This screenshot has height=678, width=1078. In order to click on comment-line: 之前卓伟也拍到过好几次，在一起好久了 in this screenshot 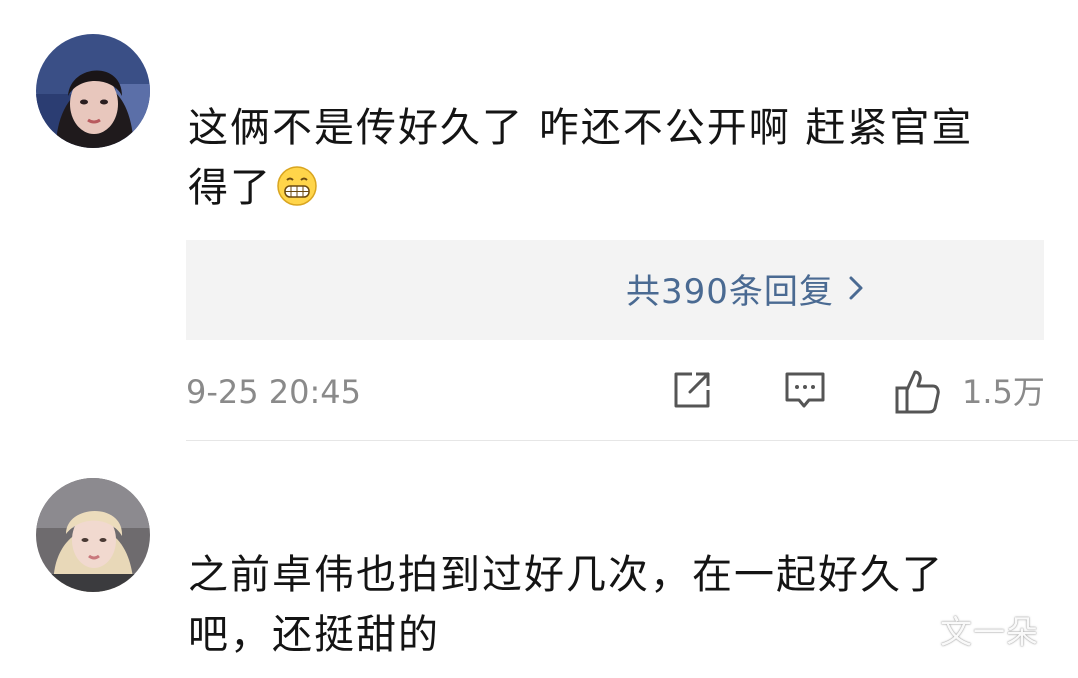, I will do `click(566, 575)`.